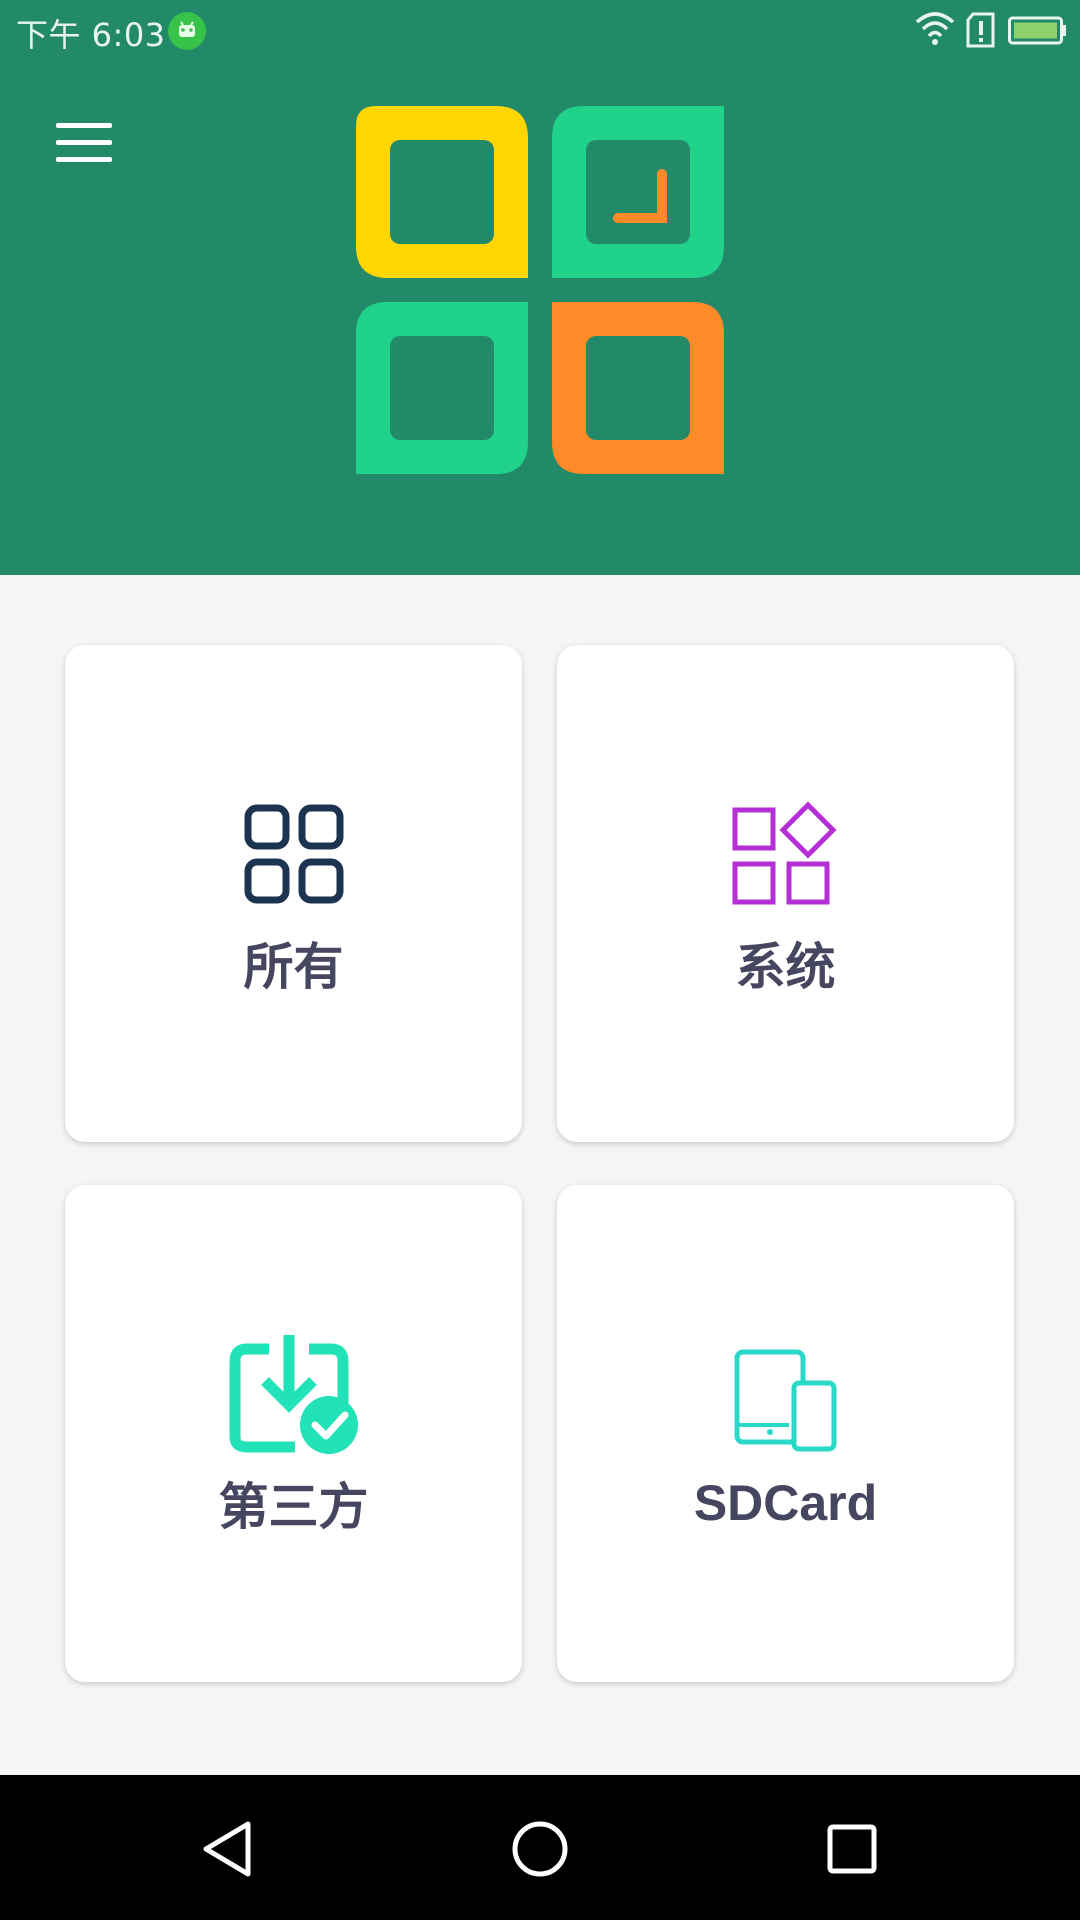 This screenshot has width=1080, height=1920. What do you see at coordinates (935, 33) in the screenshot?
I see `wifi-icon` at bounding box center [935, 33].